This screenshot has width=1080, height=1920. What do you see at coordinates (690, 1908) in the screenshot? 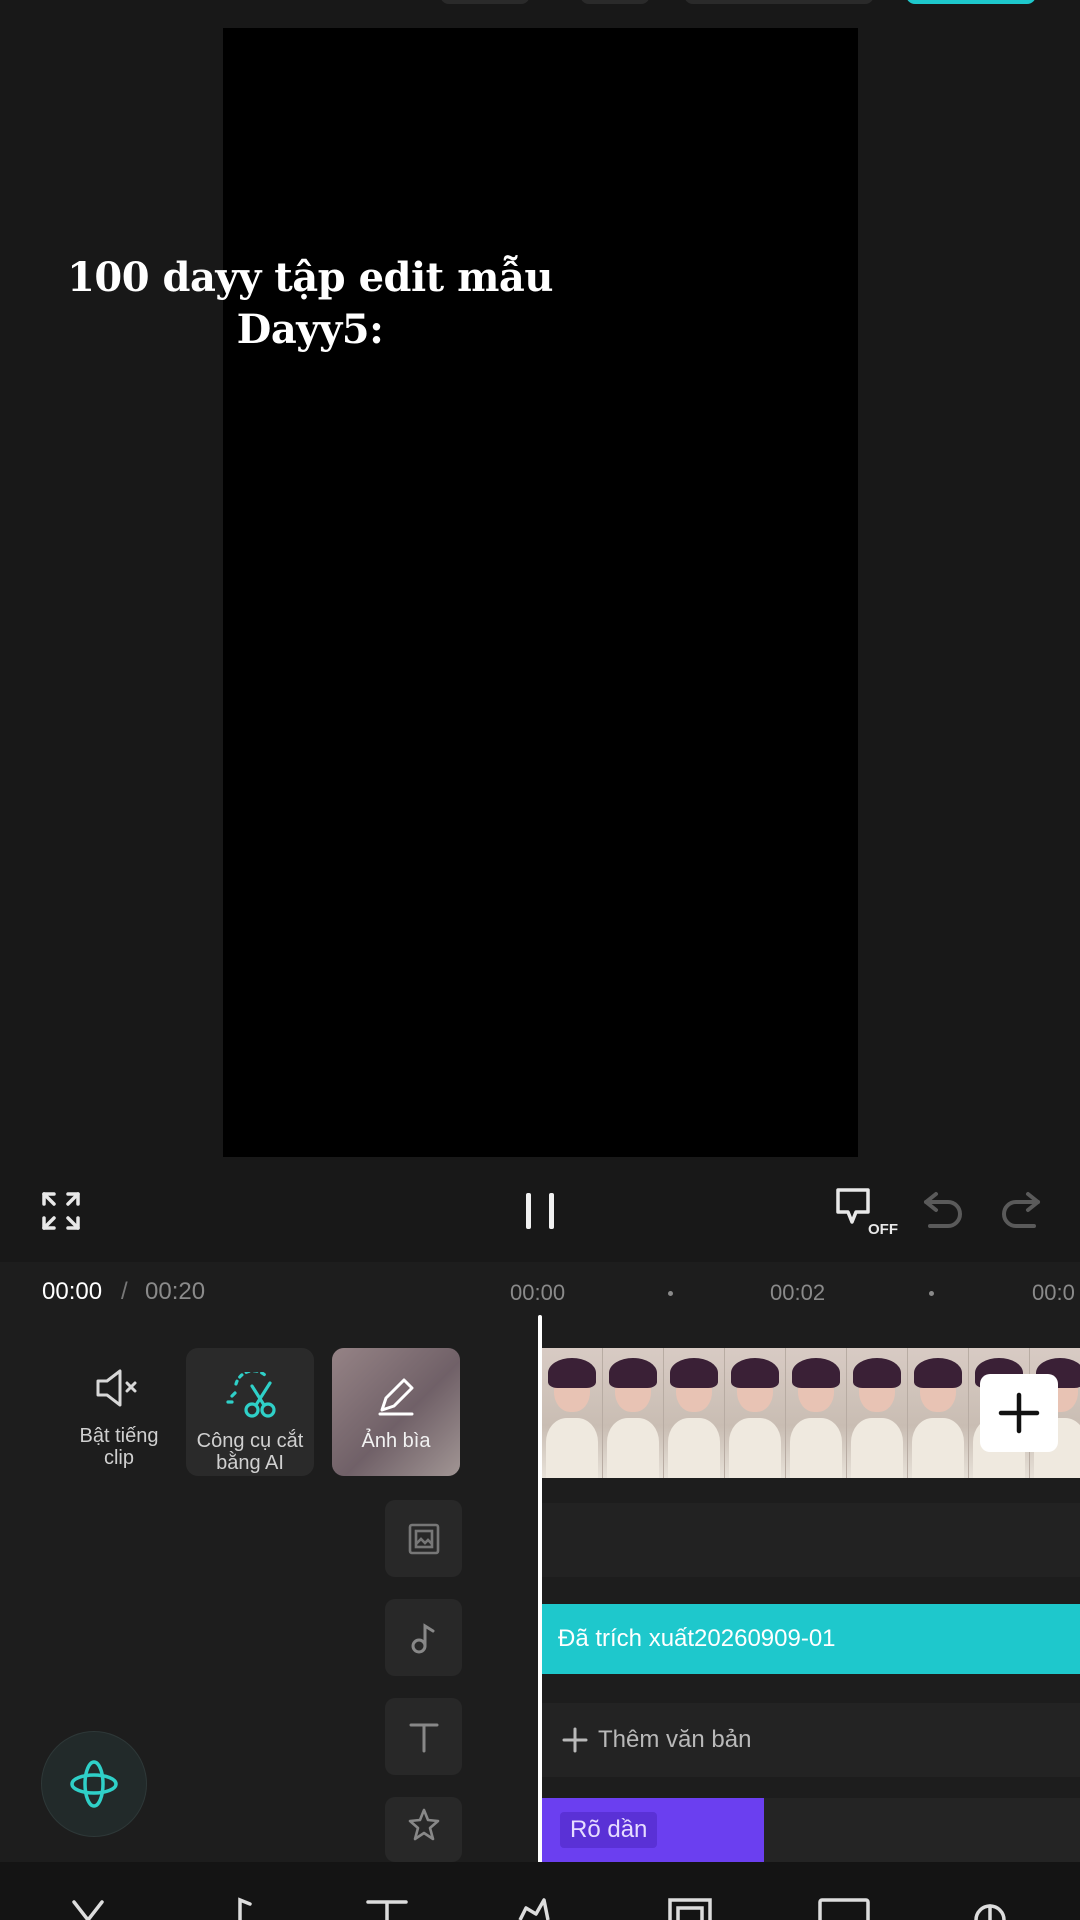
I see `overlay-icon` at bounding box center [690, 1908].